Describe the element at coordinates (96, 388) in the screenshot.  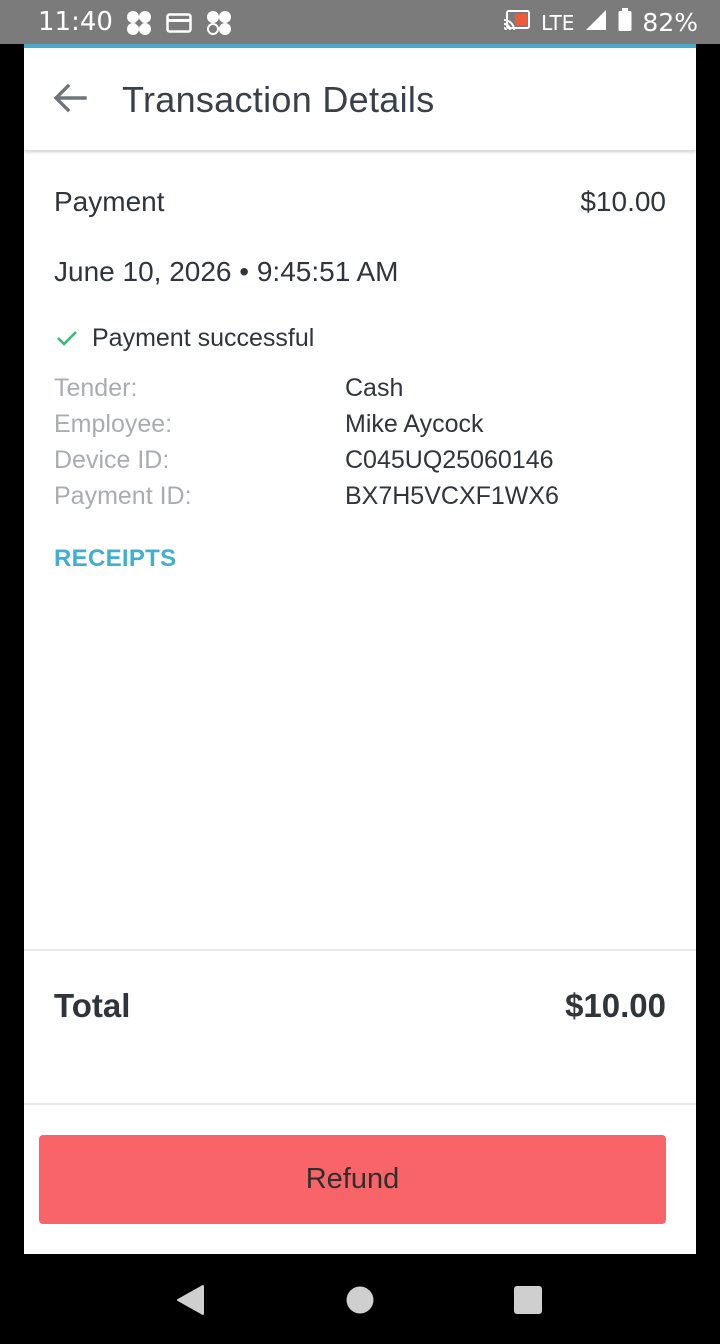
I see `detail-key: Tender:` at that location.